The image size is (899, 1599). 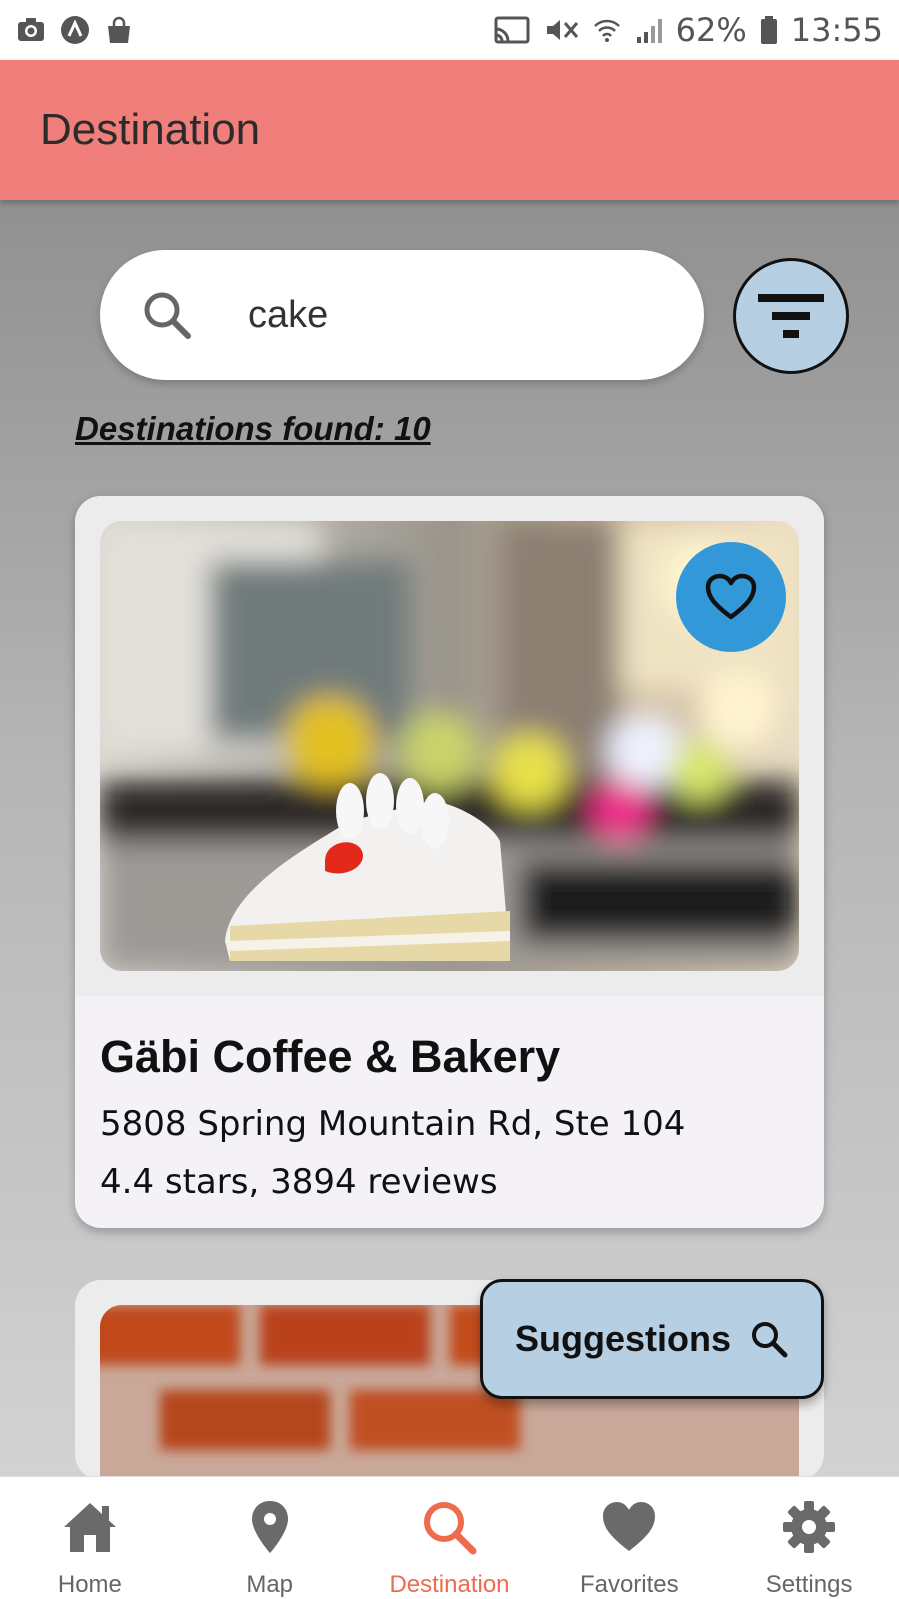 I want to click on status-bar: 62% 13:55, so click(x=449, y=30).